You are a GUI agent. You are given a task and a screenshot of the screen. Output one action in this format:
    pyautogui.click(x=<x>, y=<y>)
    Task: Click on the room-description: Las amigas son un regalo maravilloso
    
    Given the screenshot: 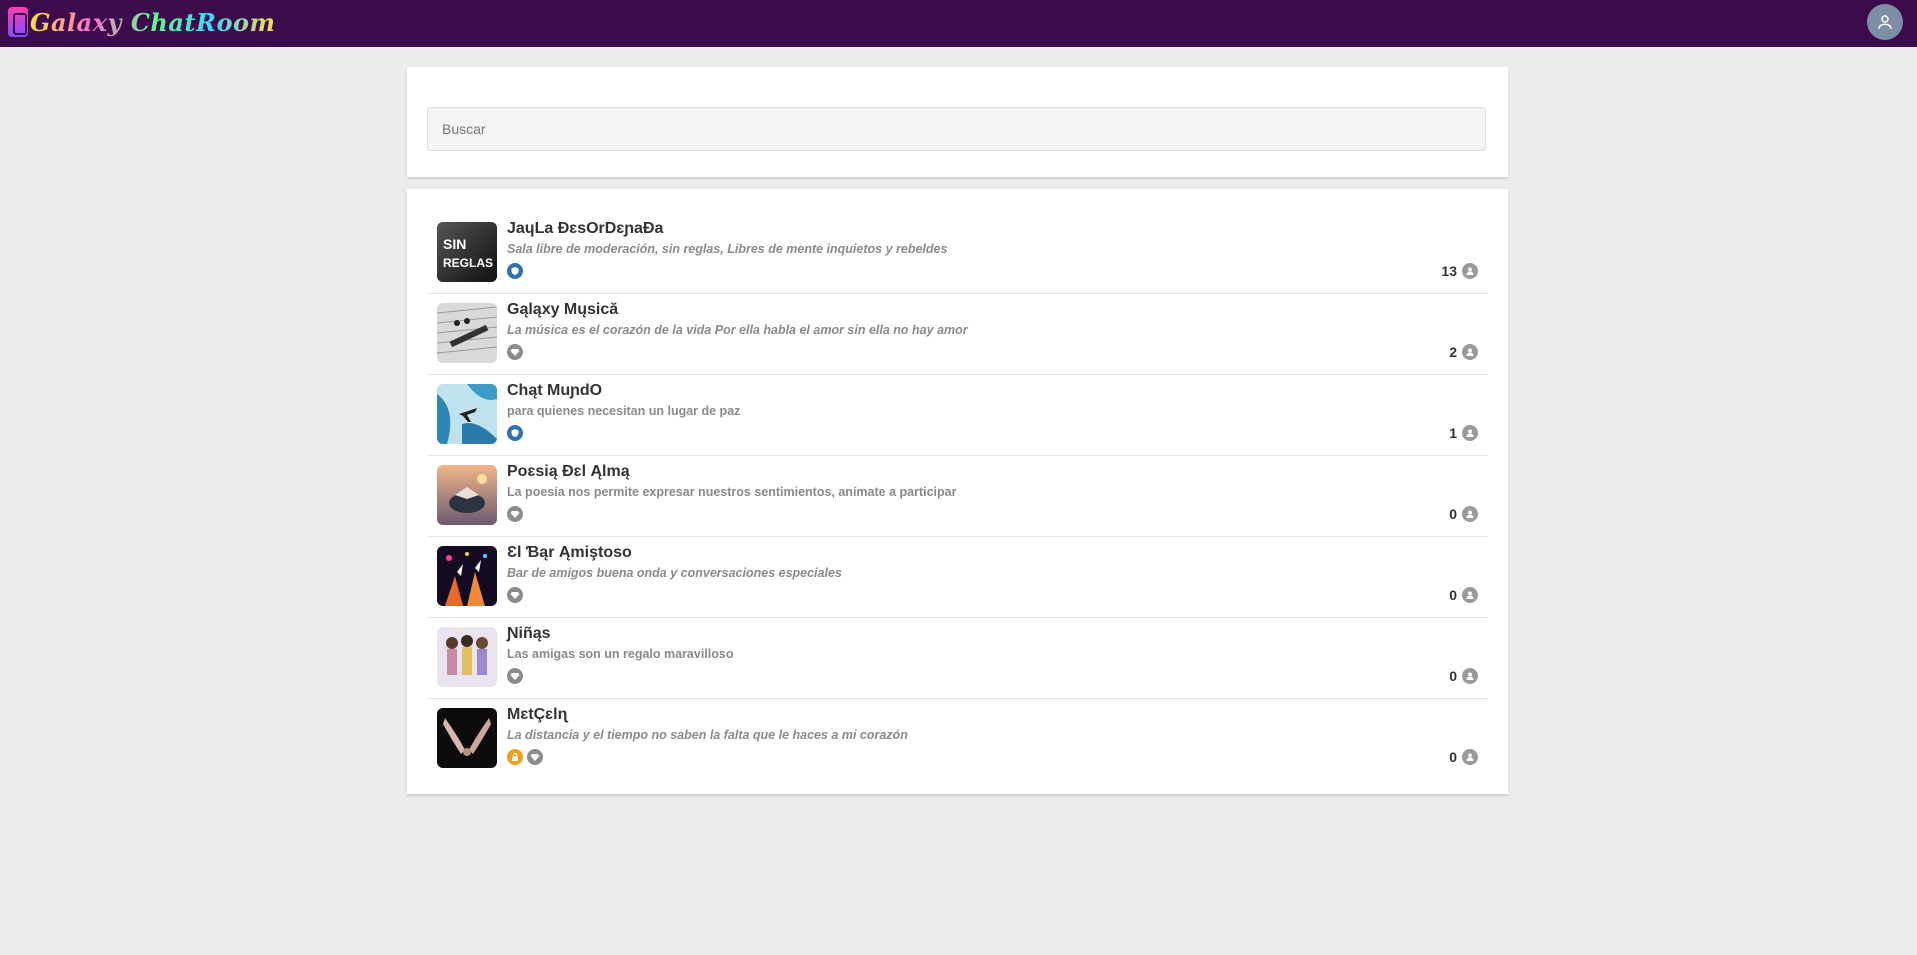 What is the action you would take?
    pyautogui.click(x=620, y=654)
    